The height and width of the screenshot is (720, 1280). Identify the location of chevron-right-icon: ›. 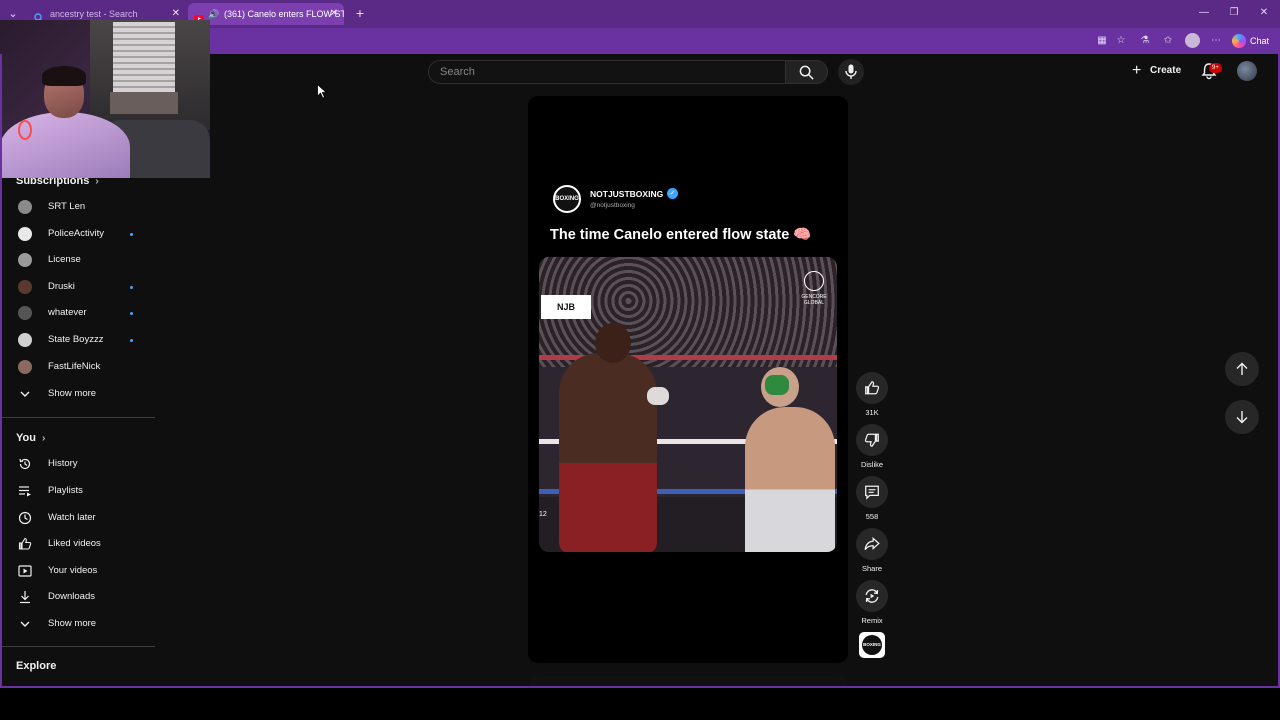
(43, 438).